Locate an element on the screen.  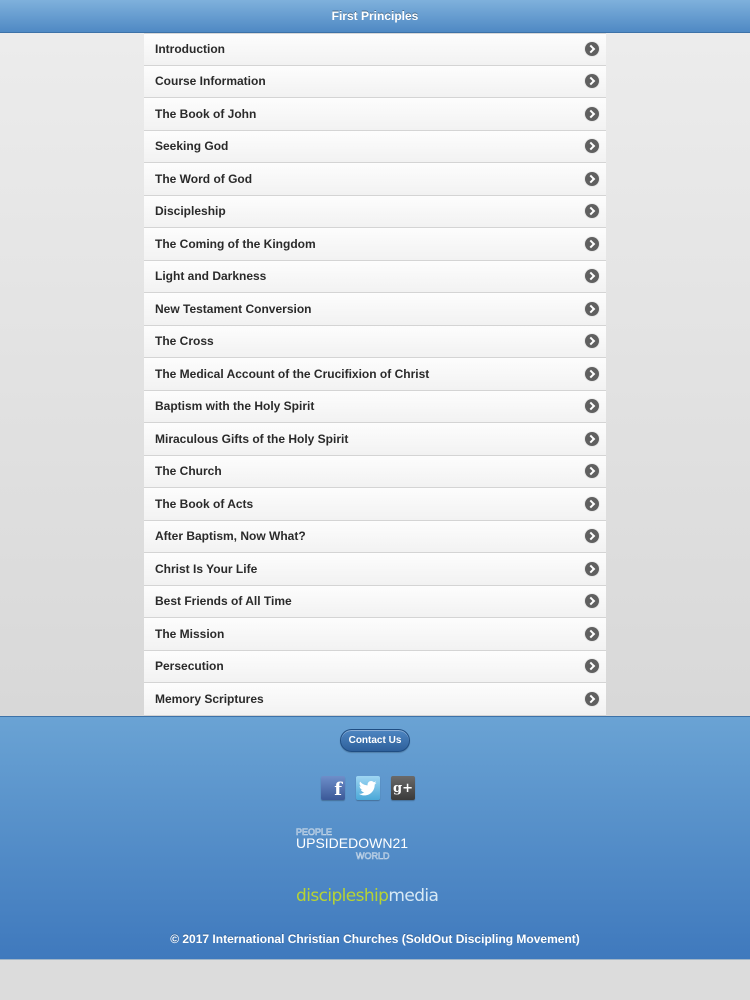
lesson-item-label: The Cross is located at coordinates (184, 341).